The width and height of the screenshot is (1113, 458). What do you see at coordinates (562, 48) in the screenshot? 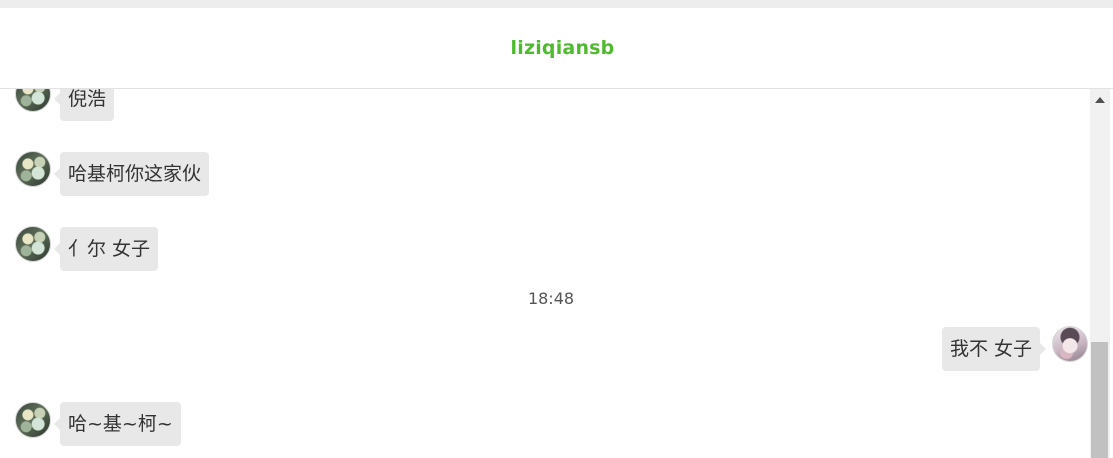
I see `chat-title: liziqiansb` at bounding box center [562, 48].